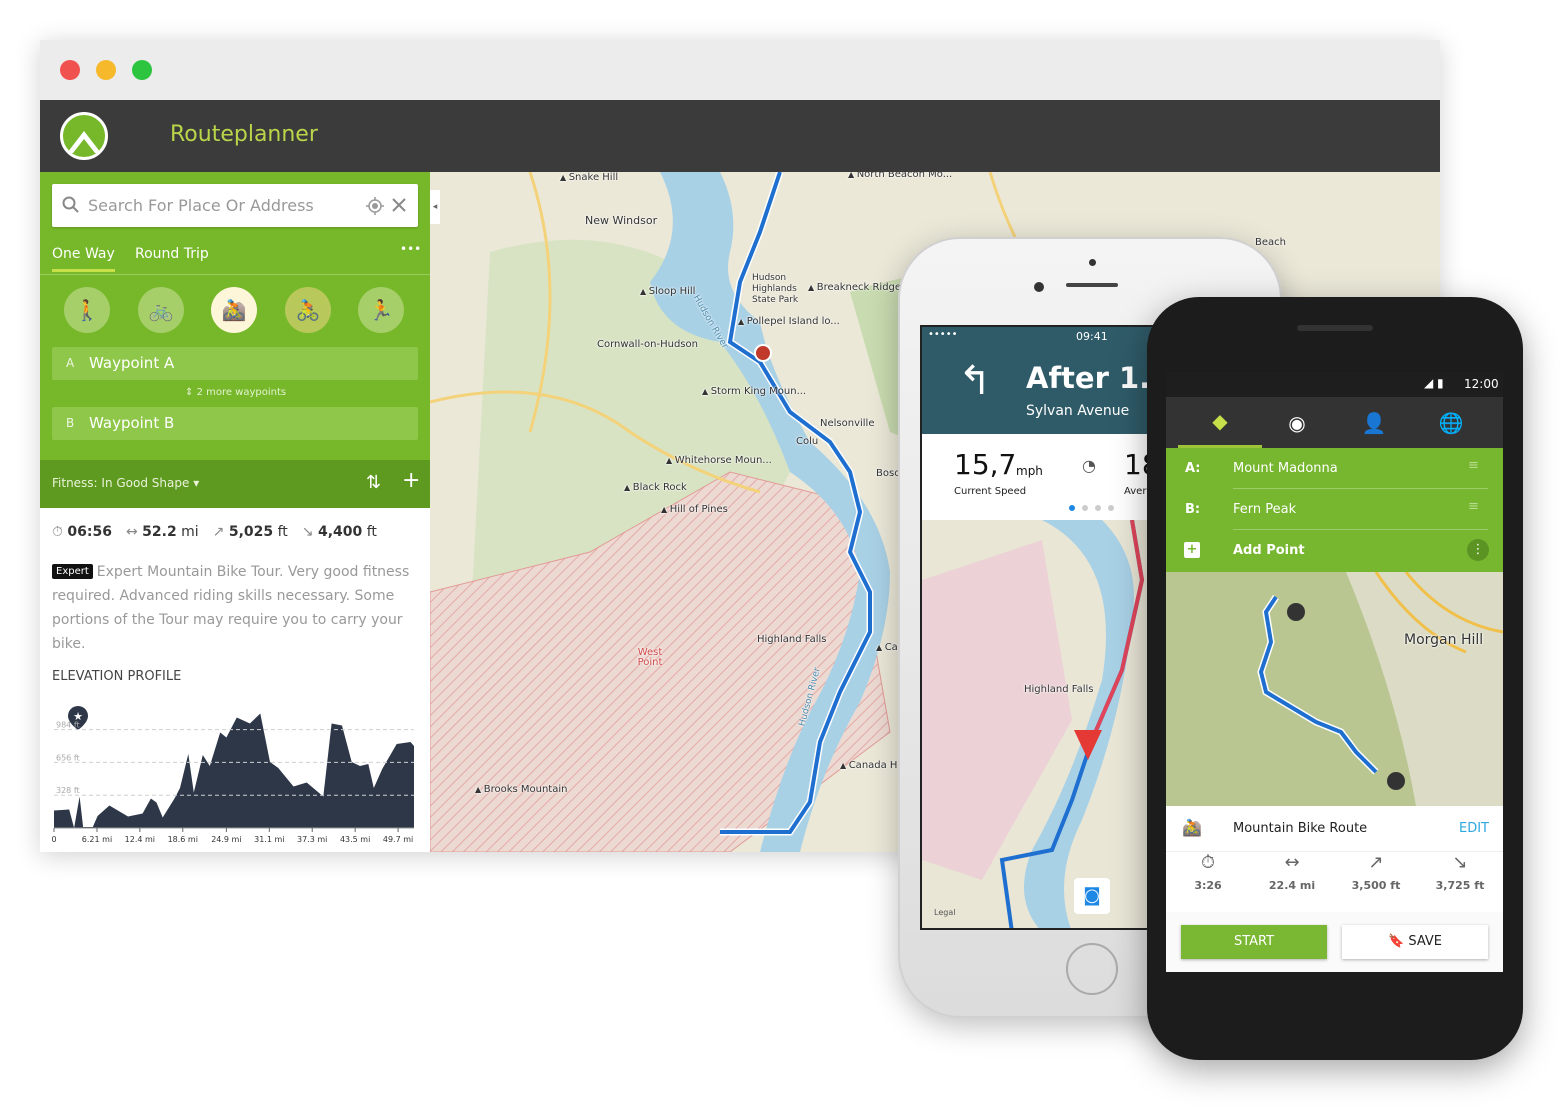 This screenshot has height=1120, width=1560. Describe the element at coordinates (694, 509) in the screenshot. I see `map-label: Hill of Pines` at that location.